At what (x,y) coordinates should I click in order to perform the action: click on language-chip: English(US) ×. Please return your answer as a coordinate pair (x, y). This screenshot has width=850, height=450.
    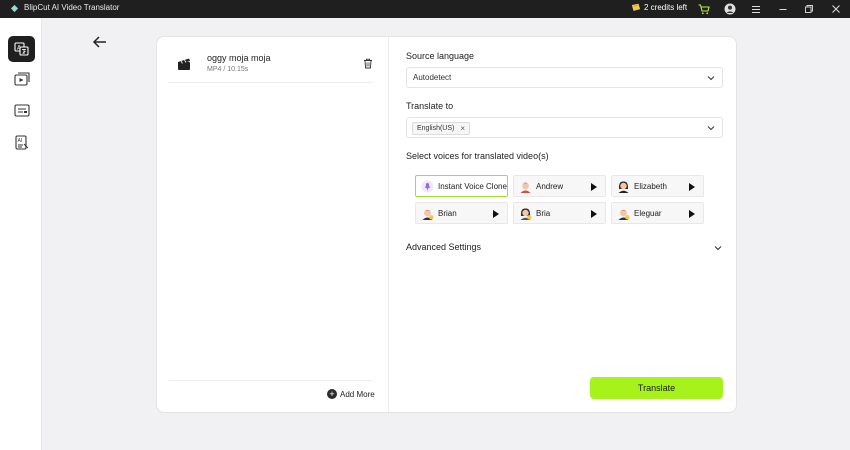
    Looking at the image, I should click on (441, 128).